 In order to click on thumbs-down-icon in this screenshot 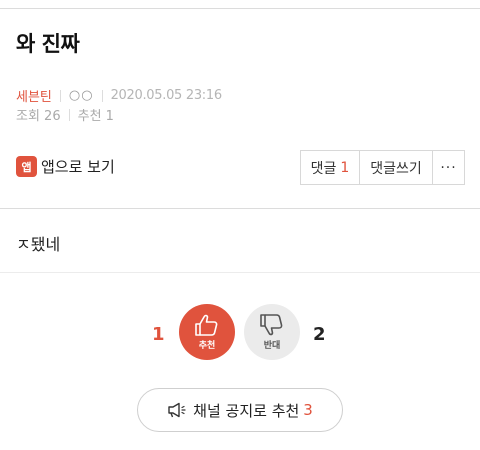, I will do `click(271, 325)`.